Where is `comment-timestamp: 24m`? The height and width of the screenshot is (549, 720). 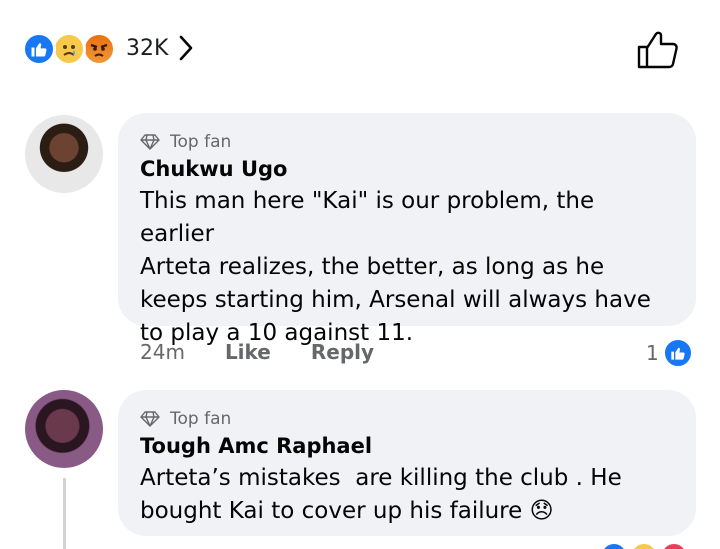 comment-timestamp: 24m is located at coordinates (162, 352).